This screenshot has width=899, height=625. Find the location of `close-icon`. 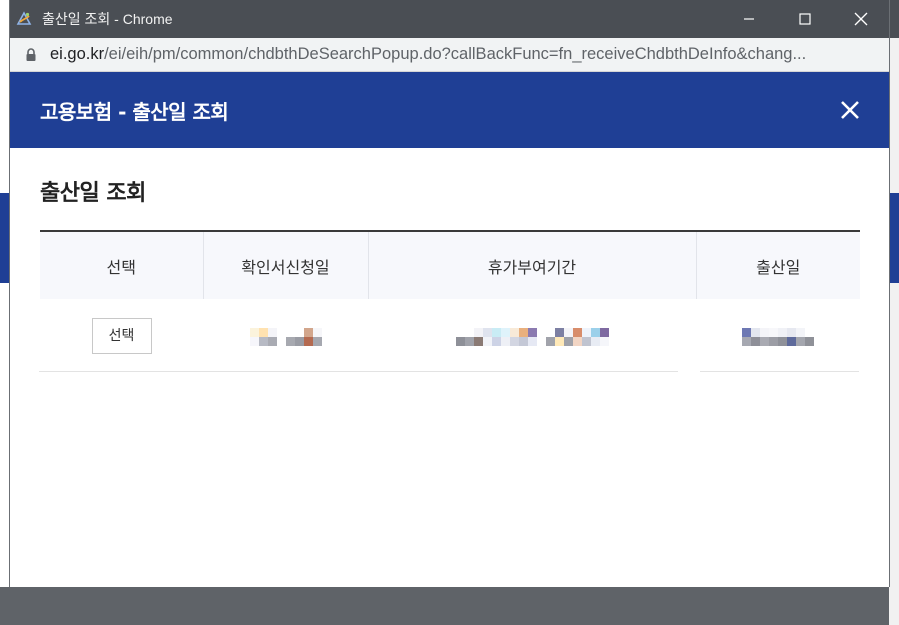

close-icon is located at coordinates (850, 110).